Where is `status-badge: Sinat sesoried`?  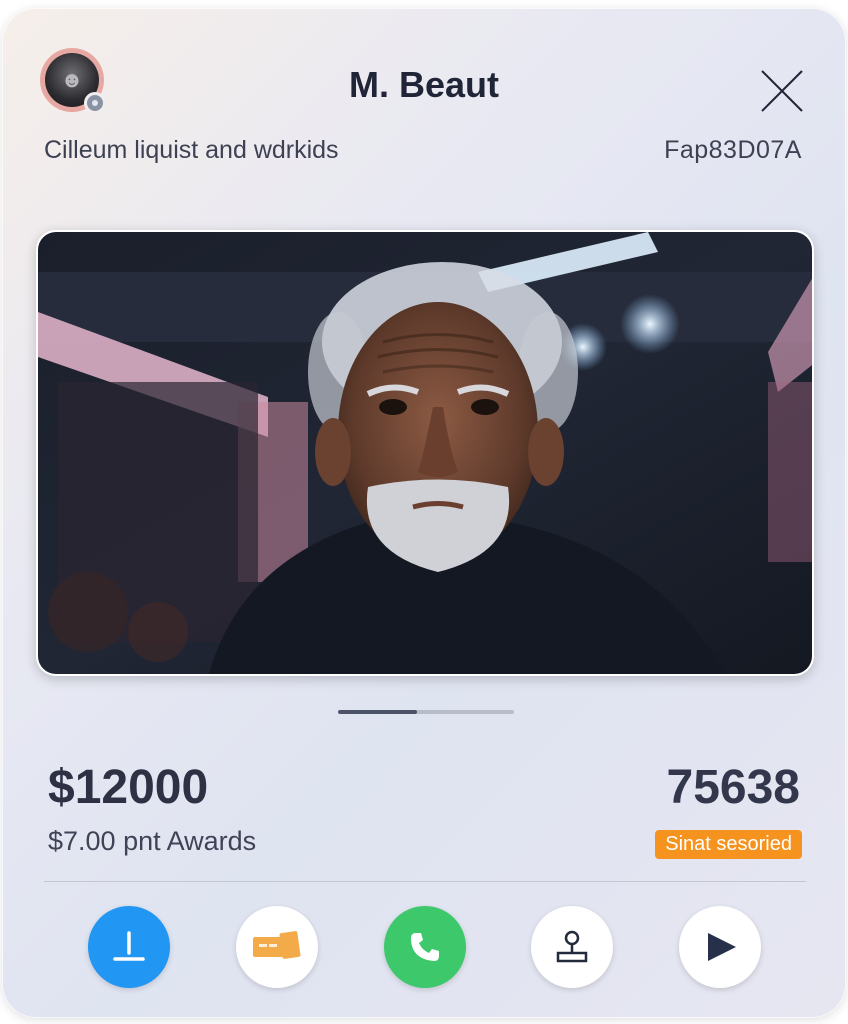
status-badge: Sinat sesoried is located at coordinates (728, 844).